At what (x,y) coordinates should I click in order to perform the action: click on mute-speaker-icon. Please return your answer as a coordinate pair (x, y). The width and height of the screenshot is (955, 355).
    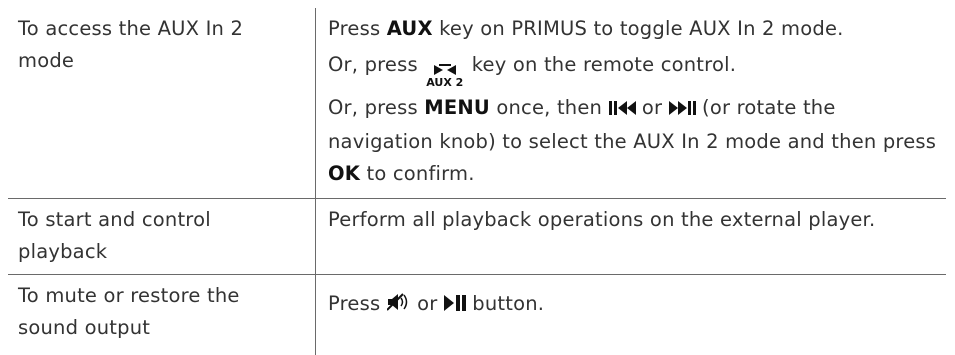
    Looking at the image, I should click on (398, 306).